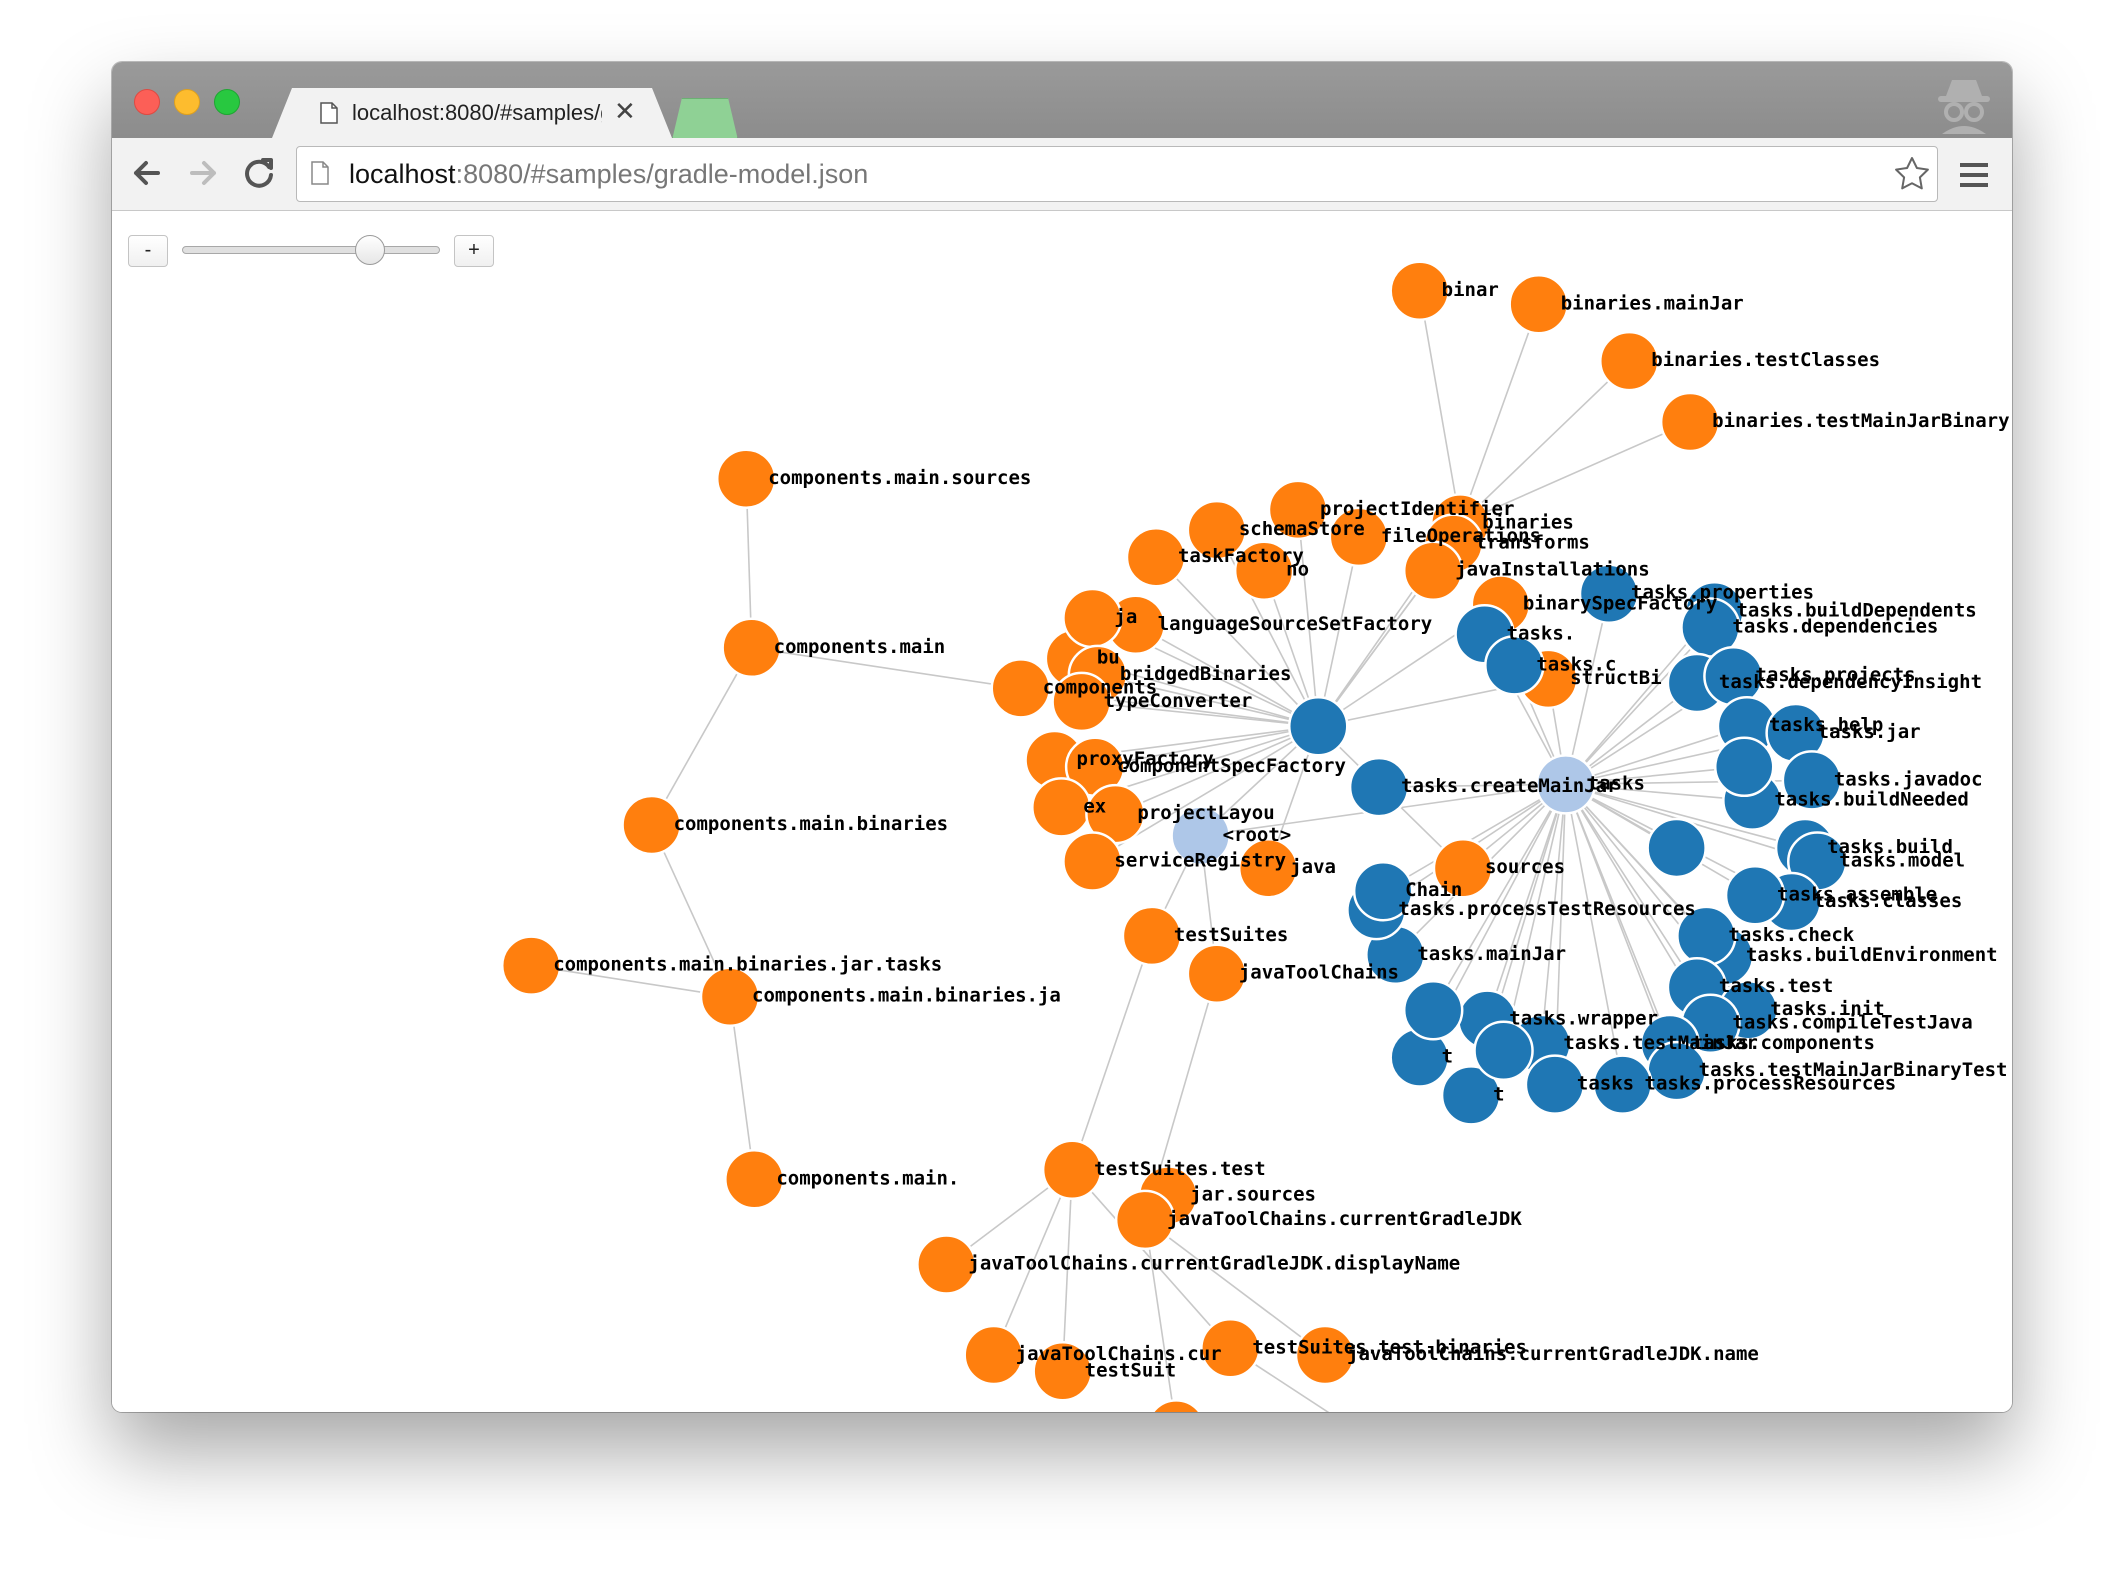  I want to click on zoom-window-button, so click(227, 102).